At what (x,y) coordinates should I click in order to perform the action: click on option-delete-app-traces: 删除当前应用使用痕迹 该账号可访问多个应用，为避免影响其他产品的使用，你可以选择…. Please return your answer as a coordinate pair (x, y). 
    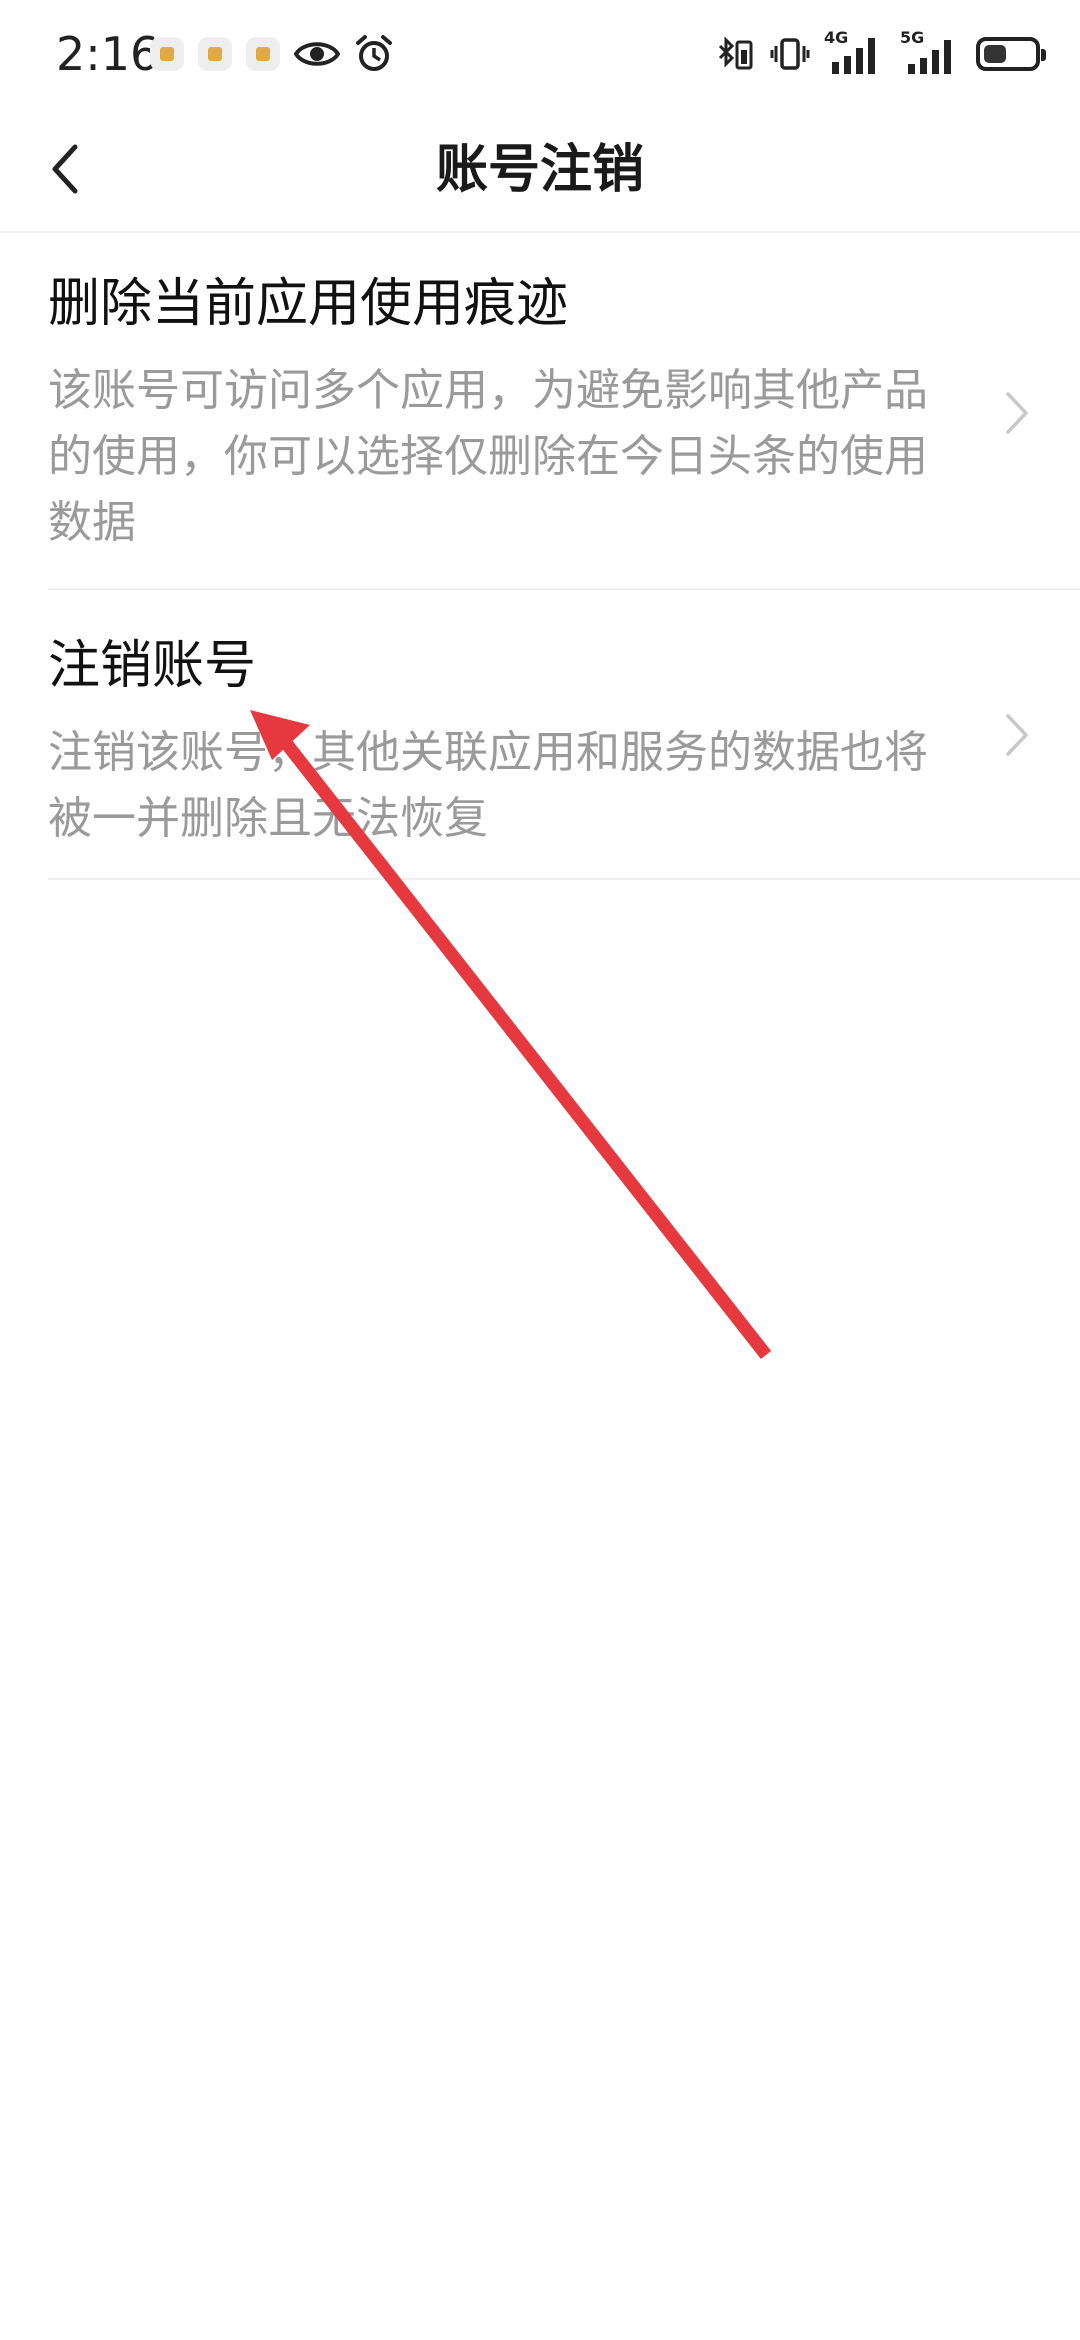
    Looking at the image, I should click on (564, 429).